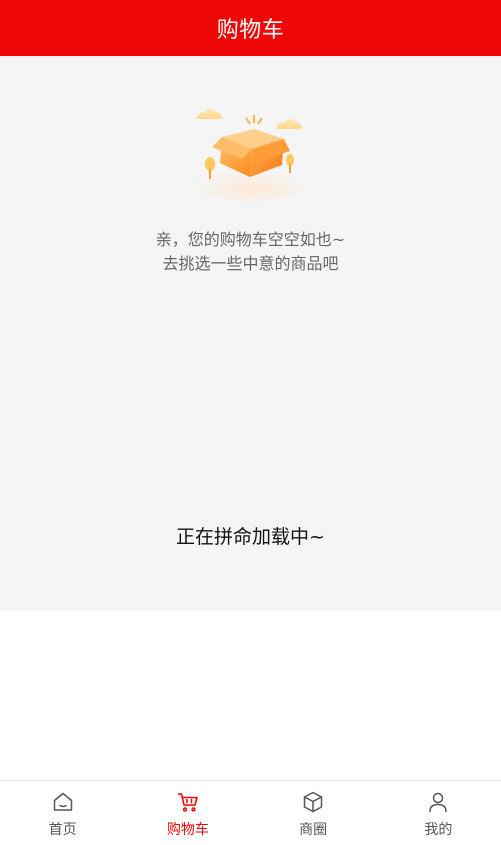 This screenshot has height=845, width=501. What do you see at coordinates (187, 830) in the screenshot?
I see `tab-cart-label: 购物车` at bounding box center [187, 830].